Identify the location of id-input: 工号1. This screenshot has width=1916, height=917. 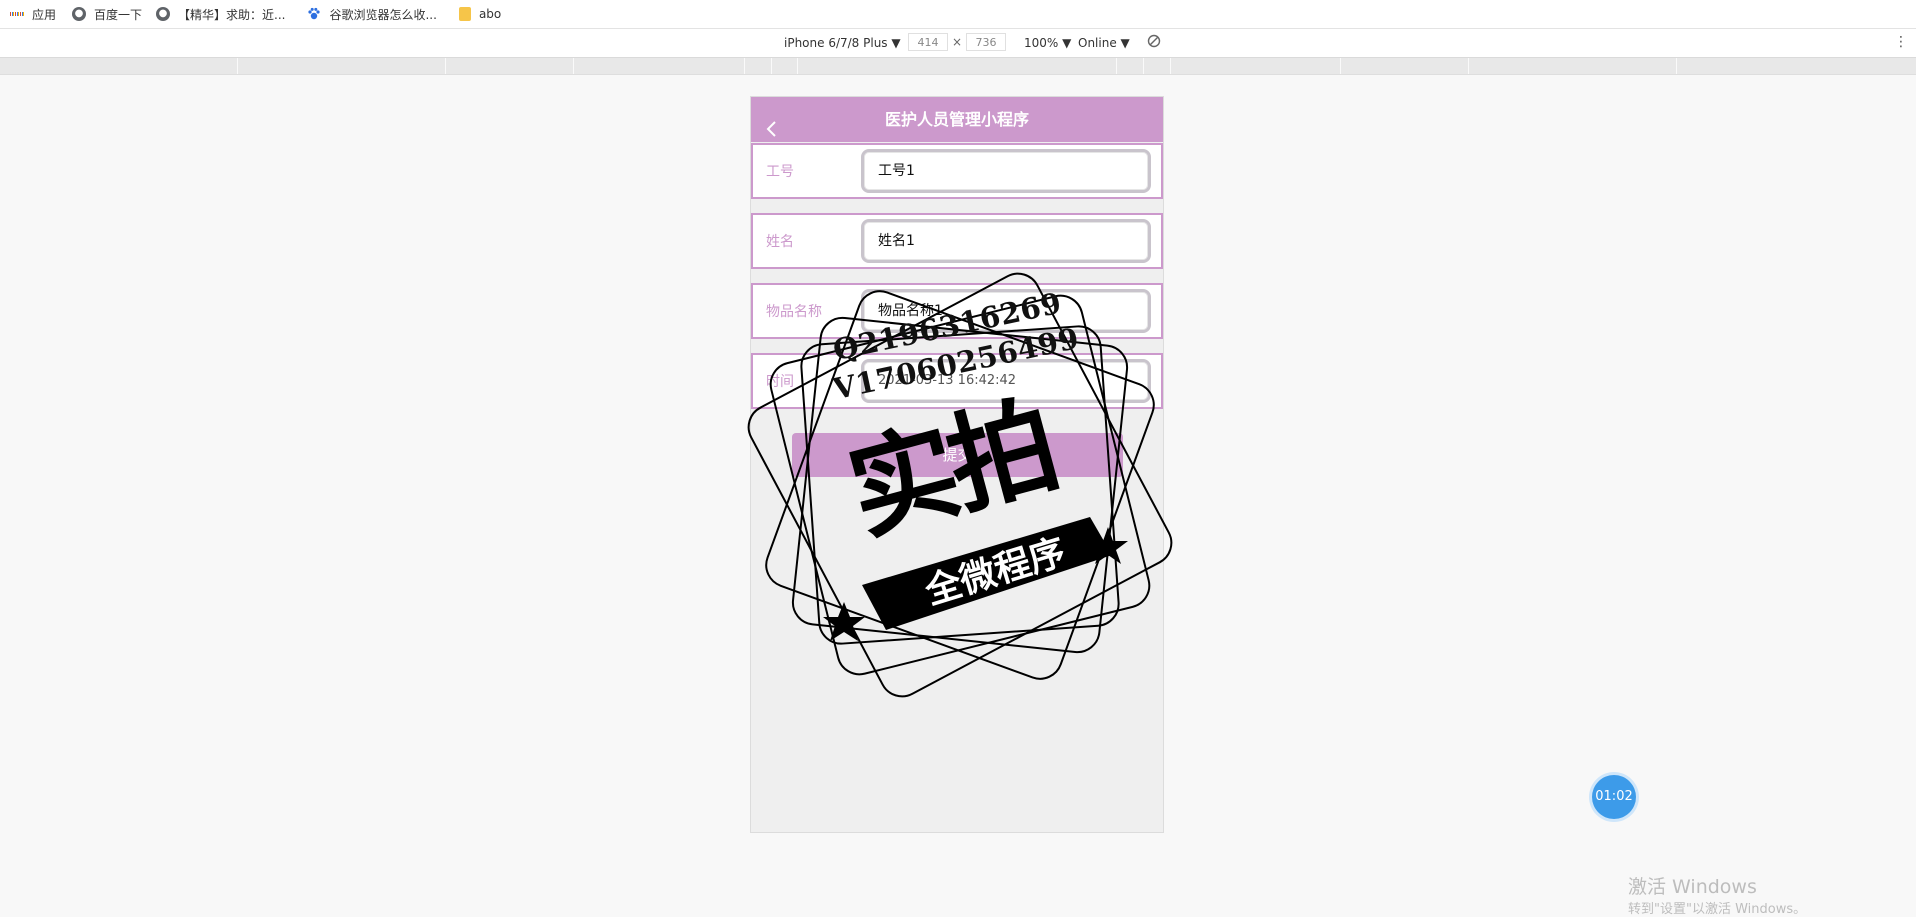
(1006, 171).